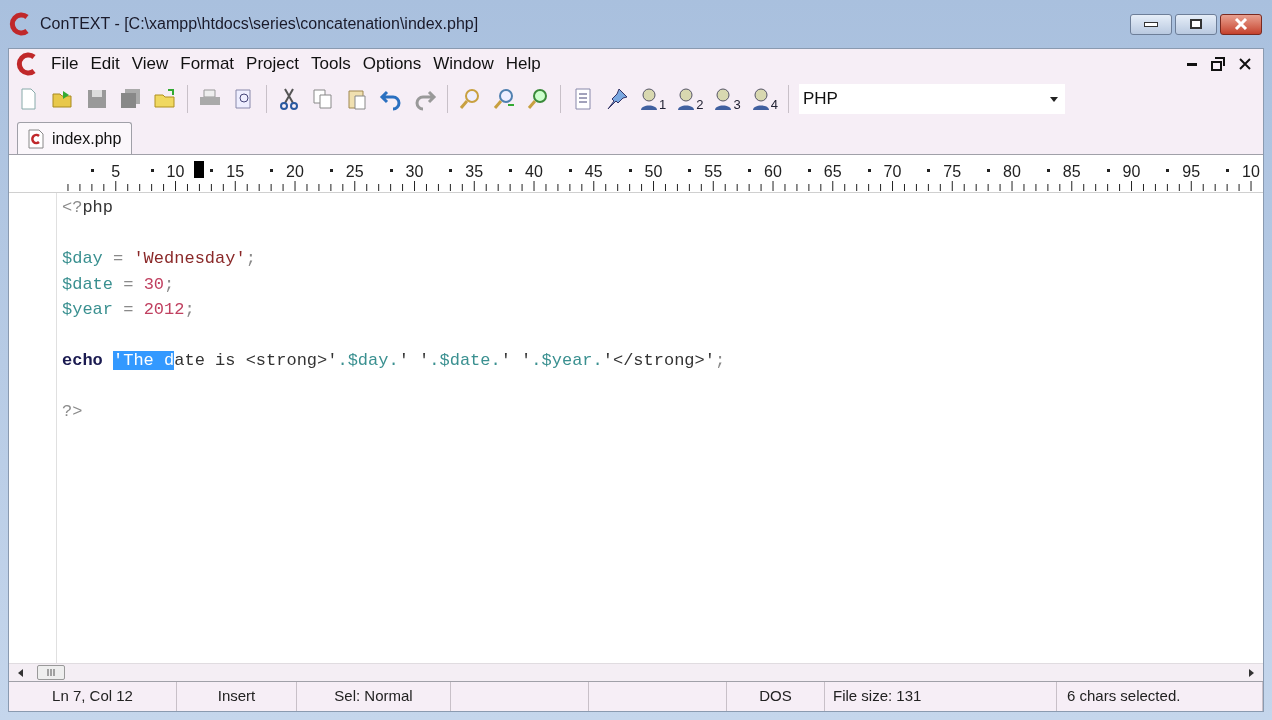 The height and width of the screenshot is (720, 1272). I want to click on column-marker, so click(199, 169).